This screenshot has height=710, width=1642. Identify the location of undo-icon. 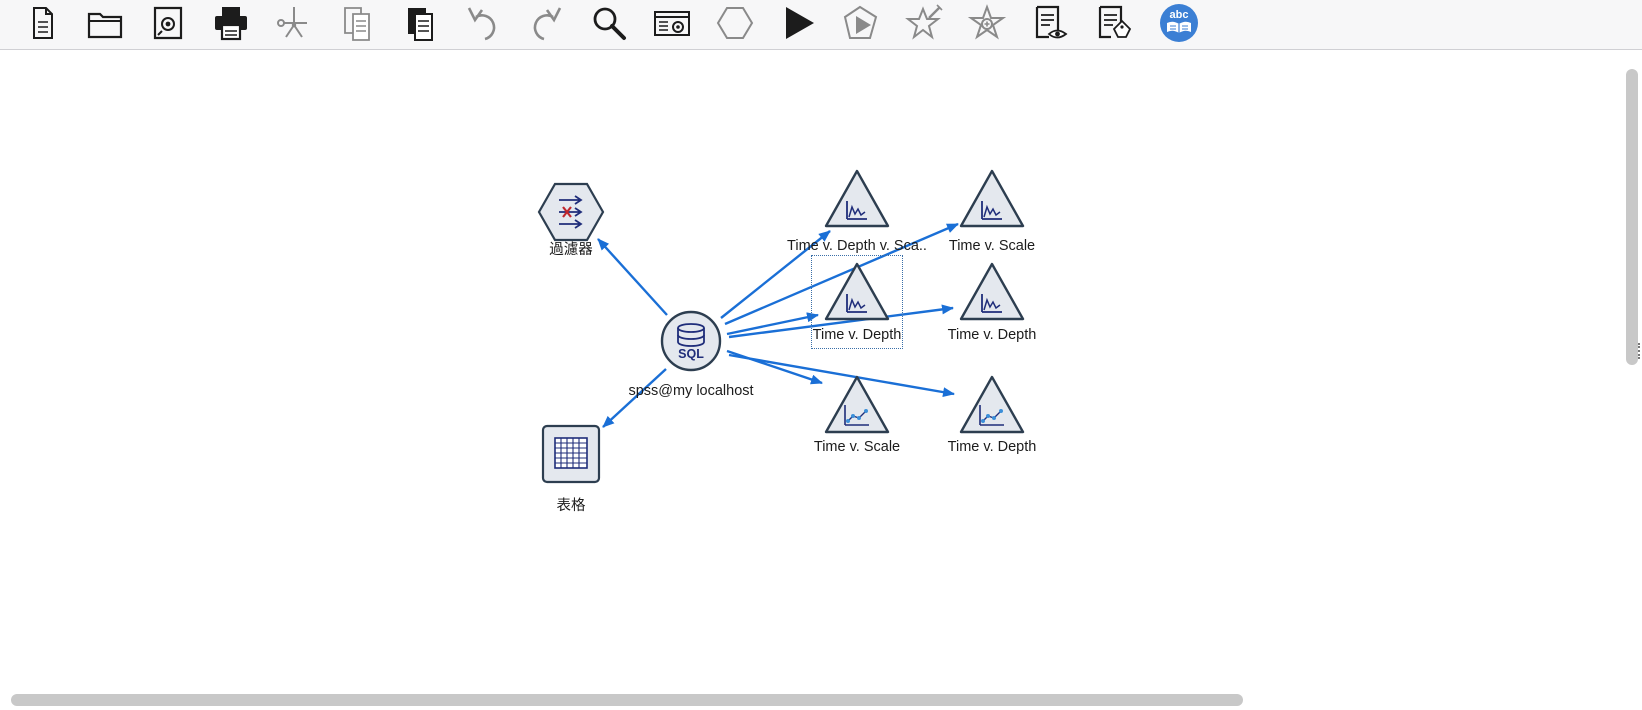
(481, 24).